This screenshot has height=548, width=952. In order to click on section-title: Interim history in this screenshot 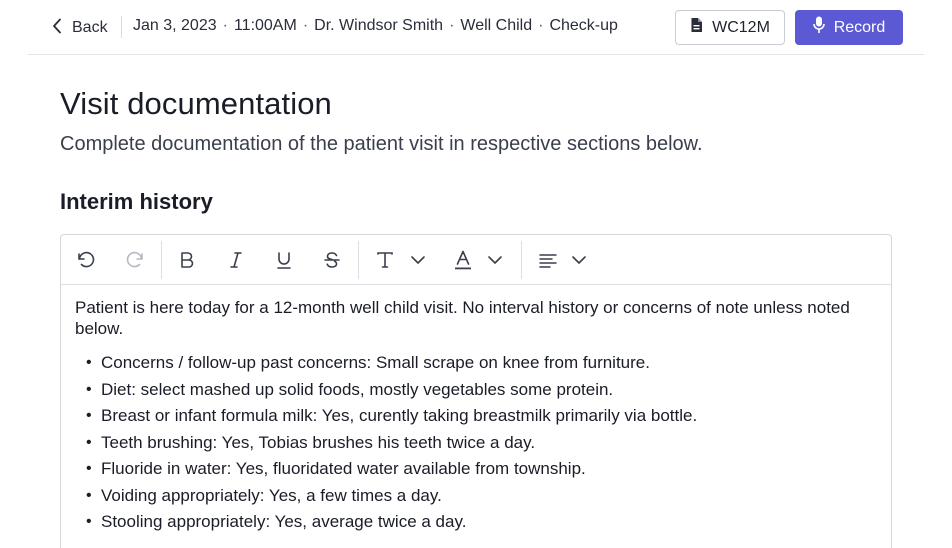, I will do `click(136, 201)`.